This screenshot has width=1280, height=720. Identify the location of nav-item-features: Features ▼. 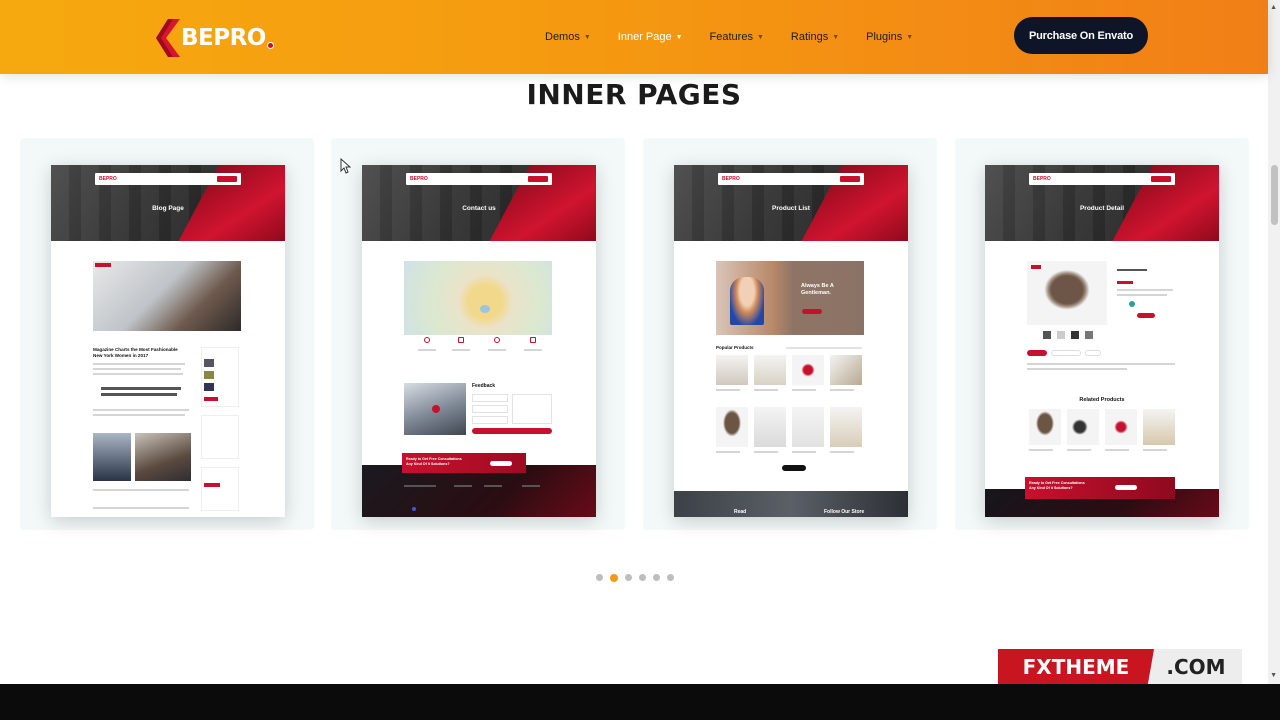
(737, 37).